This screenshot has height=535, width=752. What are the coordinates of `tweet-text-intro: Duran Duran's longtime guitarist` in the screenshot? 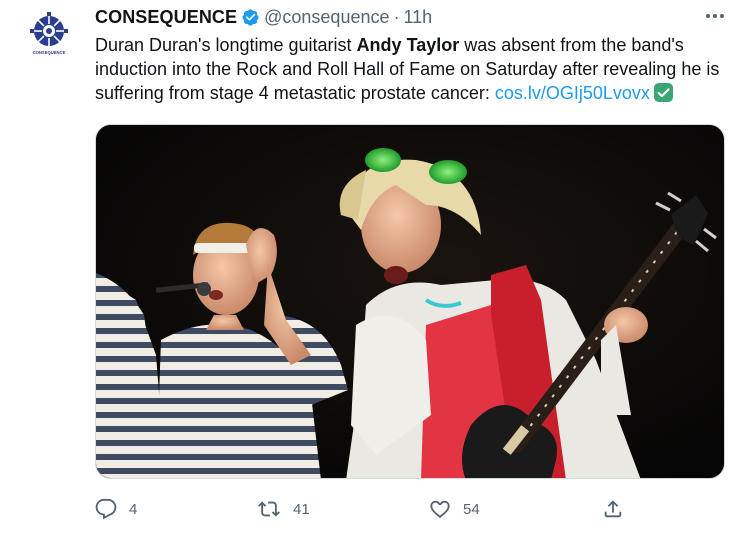 It's located at (226, 45).